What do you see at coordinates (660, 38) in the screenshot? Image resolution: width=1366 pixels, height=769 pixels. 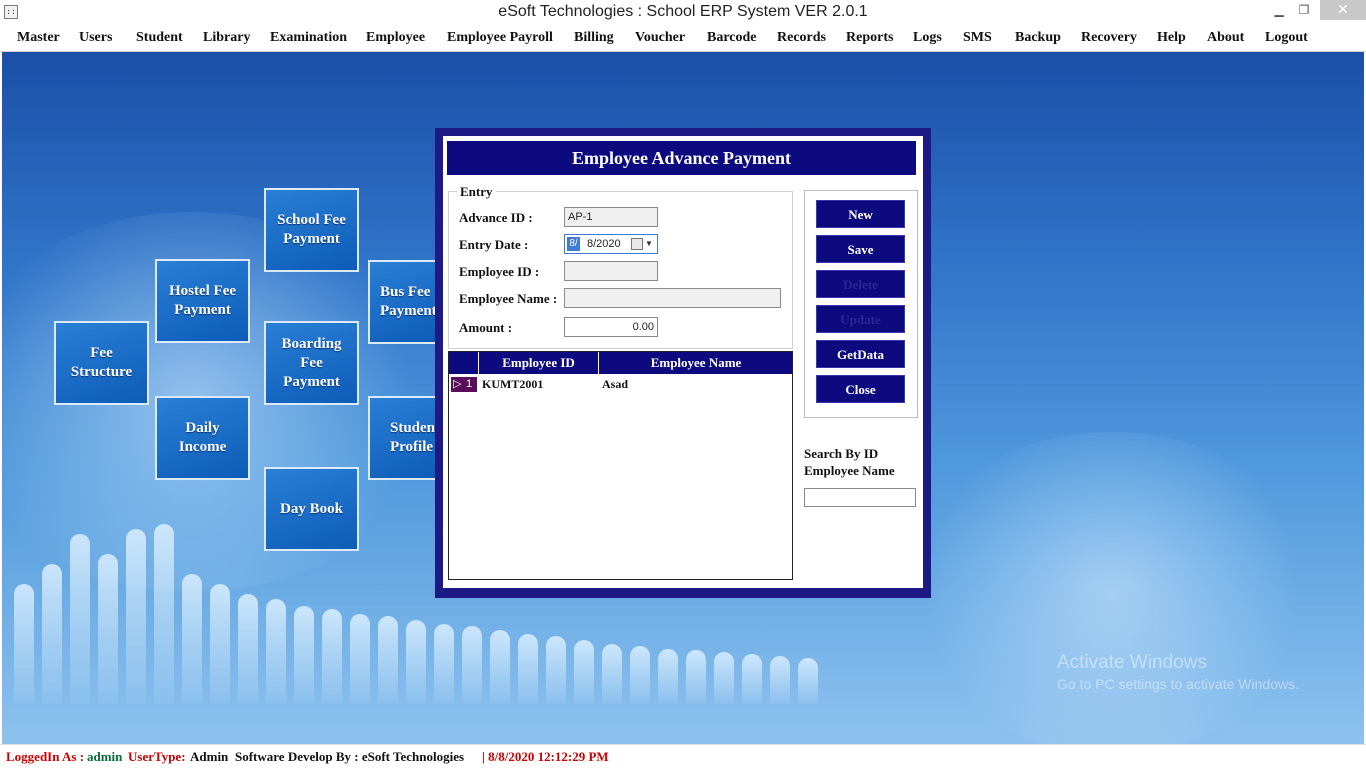 I see `menu-voucher: Voucher` at bounding box center [660, 38].